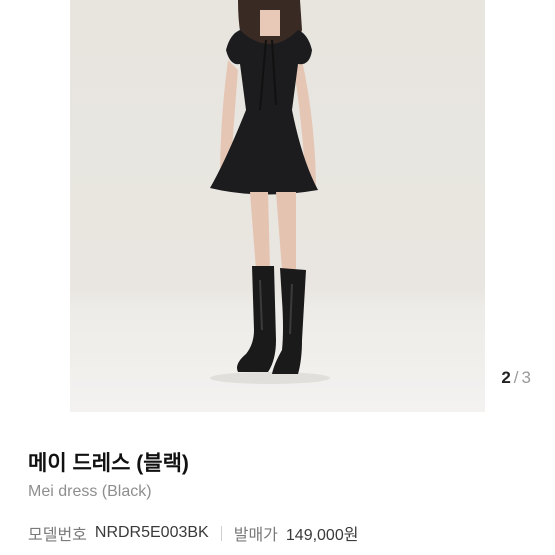  What do you see at coordinates (506, 377) in the screenshot?
I see `current-image-number: 2` at bounding box center [506, 377].